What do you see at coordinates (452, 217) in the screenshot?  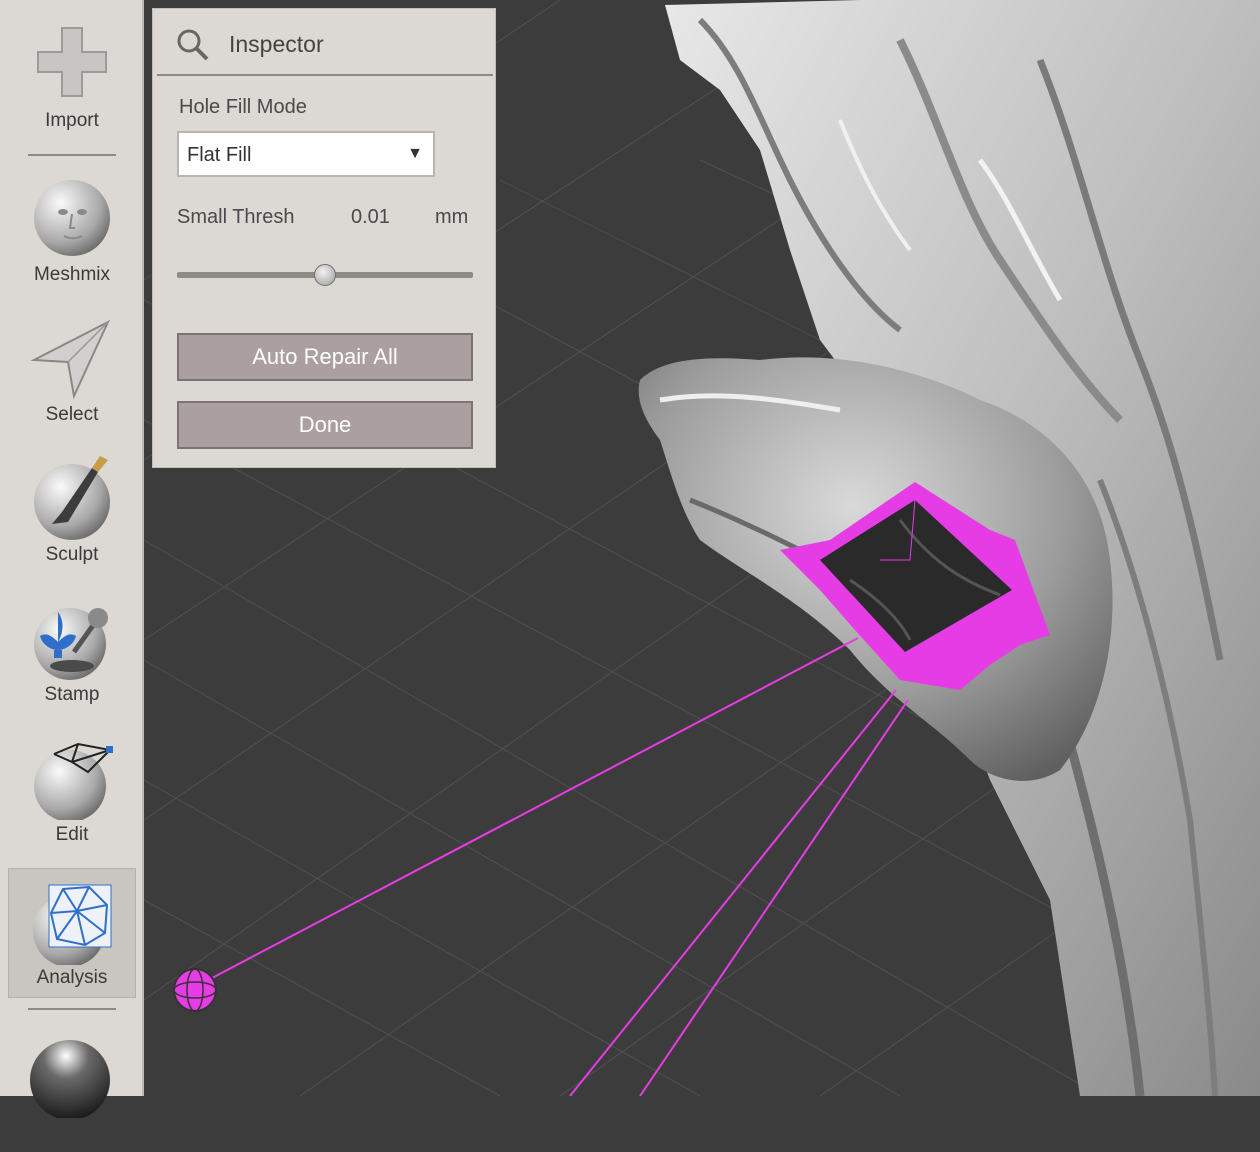 I see `small-thresh-unit: mm` at bounding box center [452, 217].